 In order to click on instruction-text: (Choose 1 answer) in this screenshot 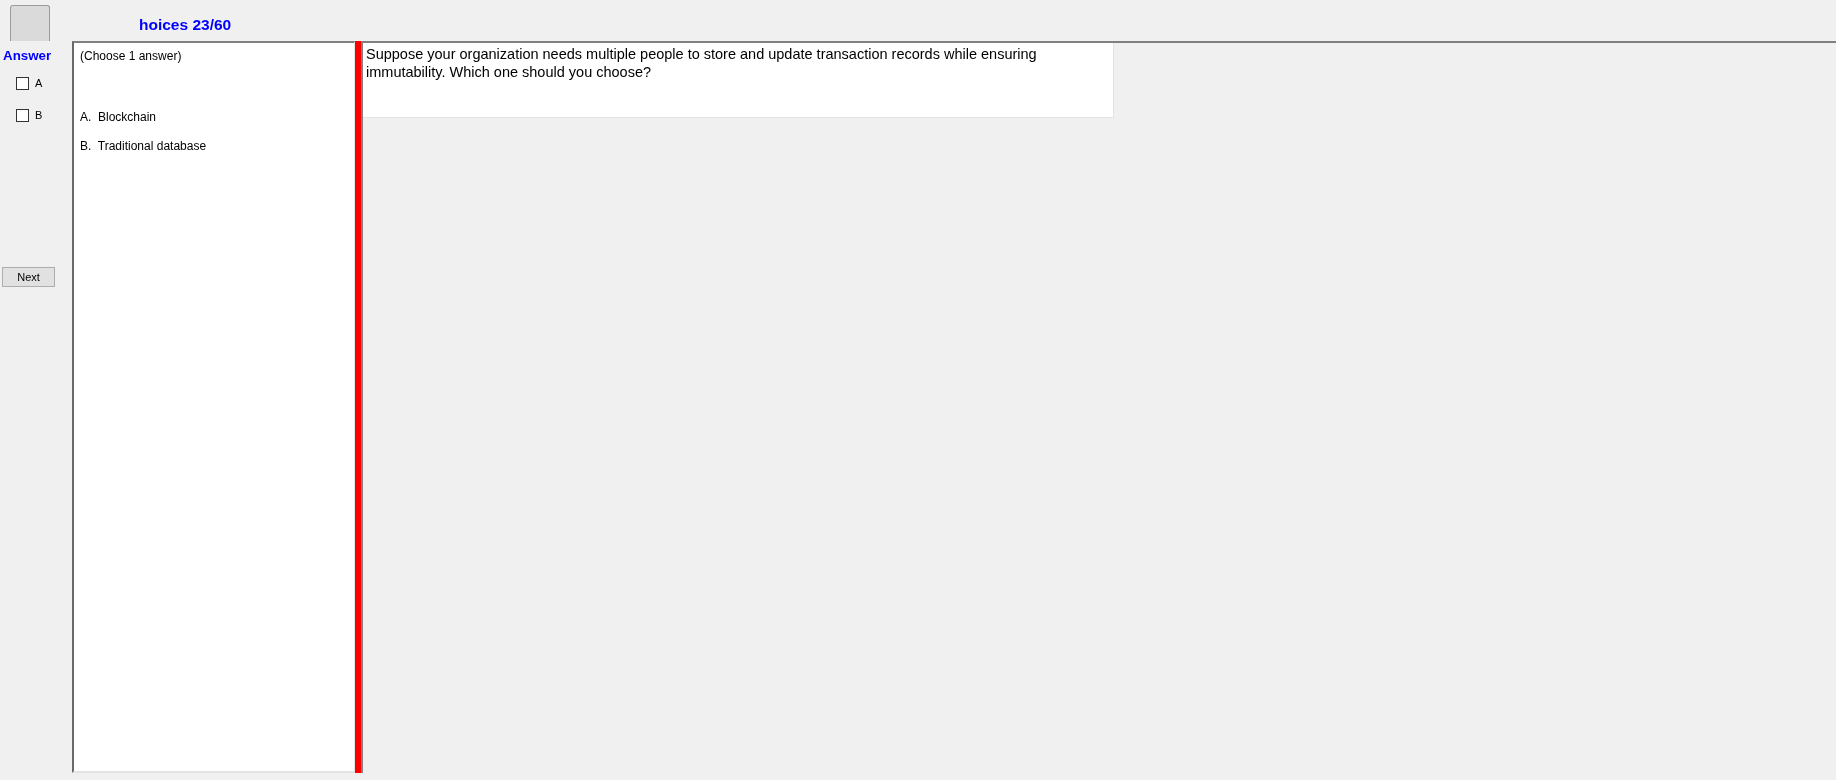, I will do `click(131, 56)`.